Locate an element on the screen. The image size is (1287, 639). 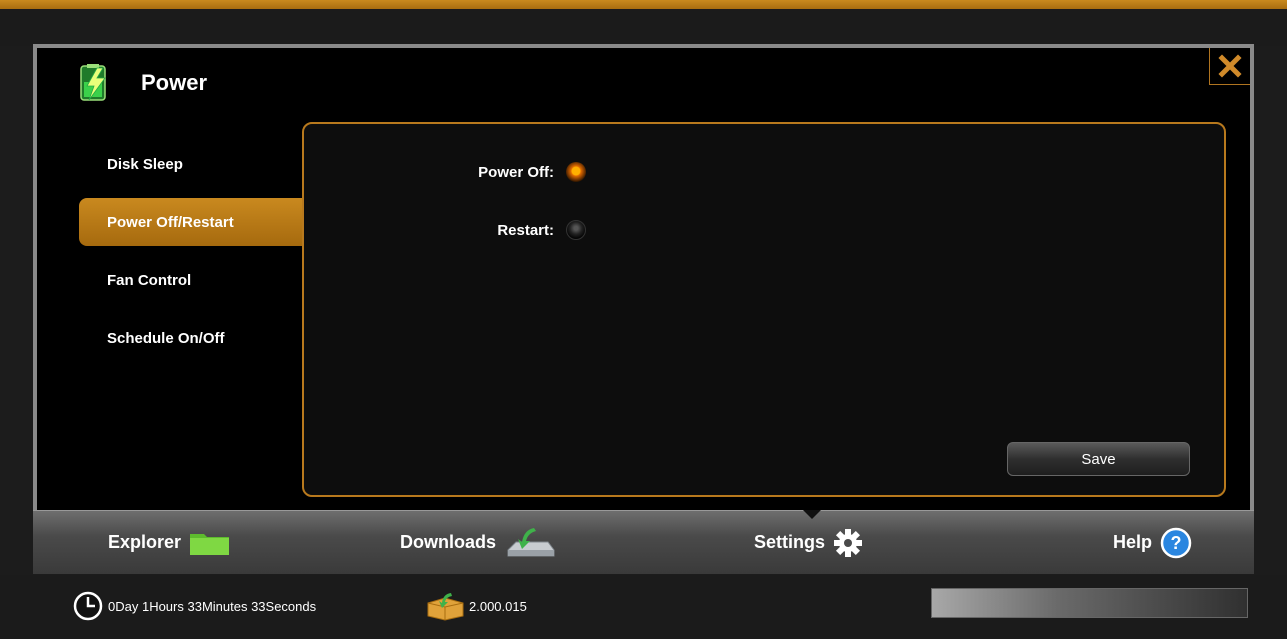
package-icon is located at coordinates (445, 607).